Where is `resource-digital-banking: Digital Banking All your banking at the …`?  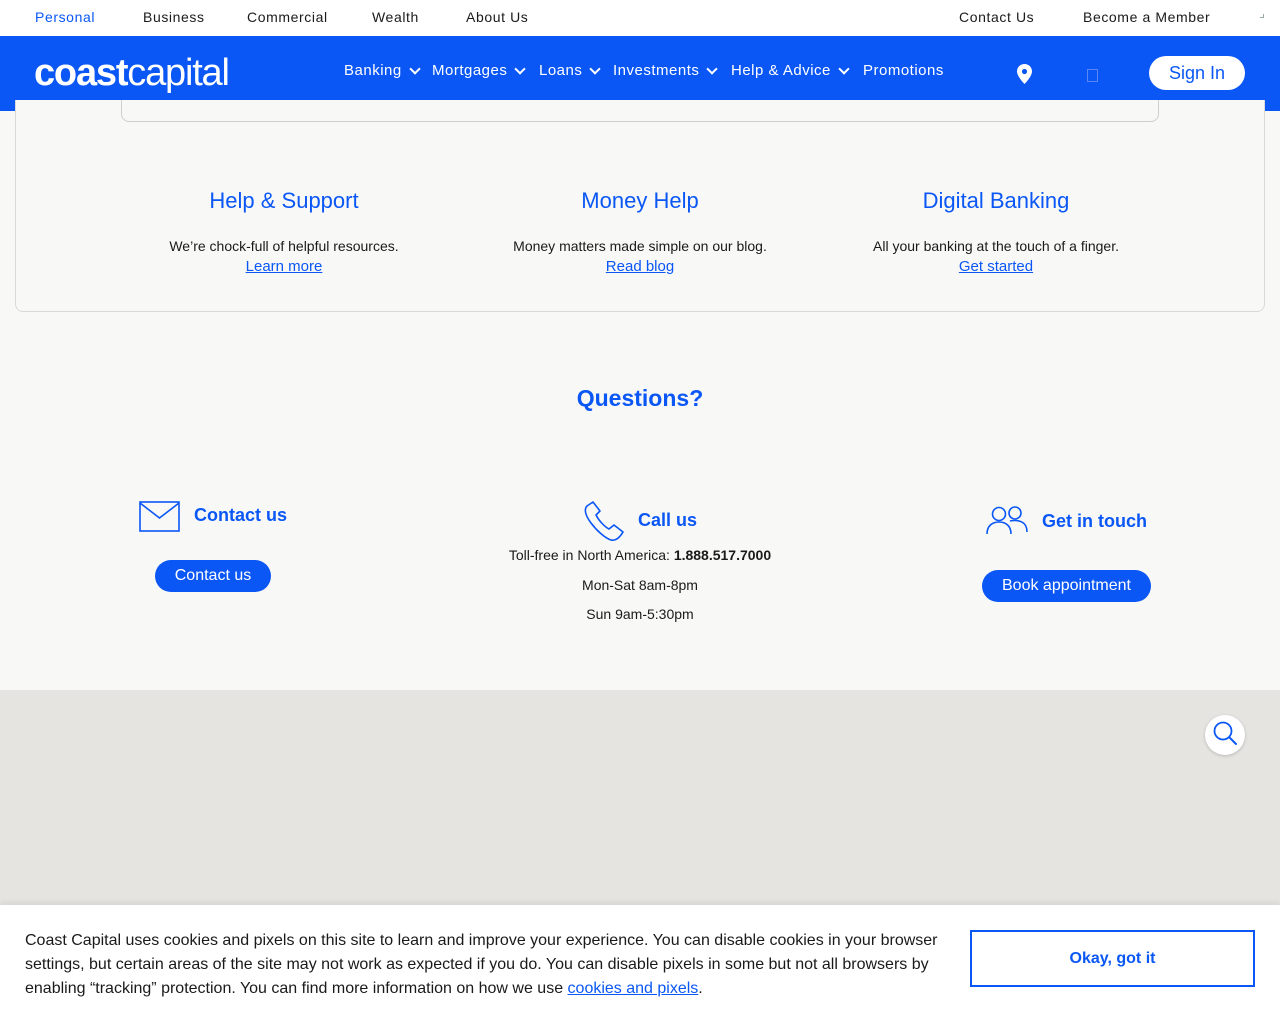
resource-digital-banking: Digital Banking All your banking at the … is located at coordinates (996, 231).